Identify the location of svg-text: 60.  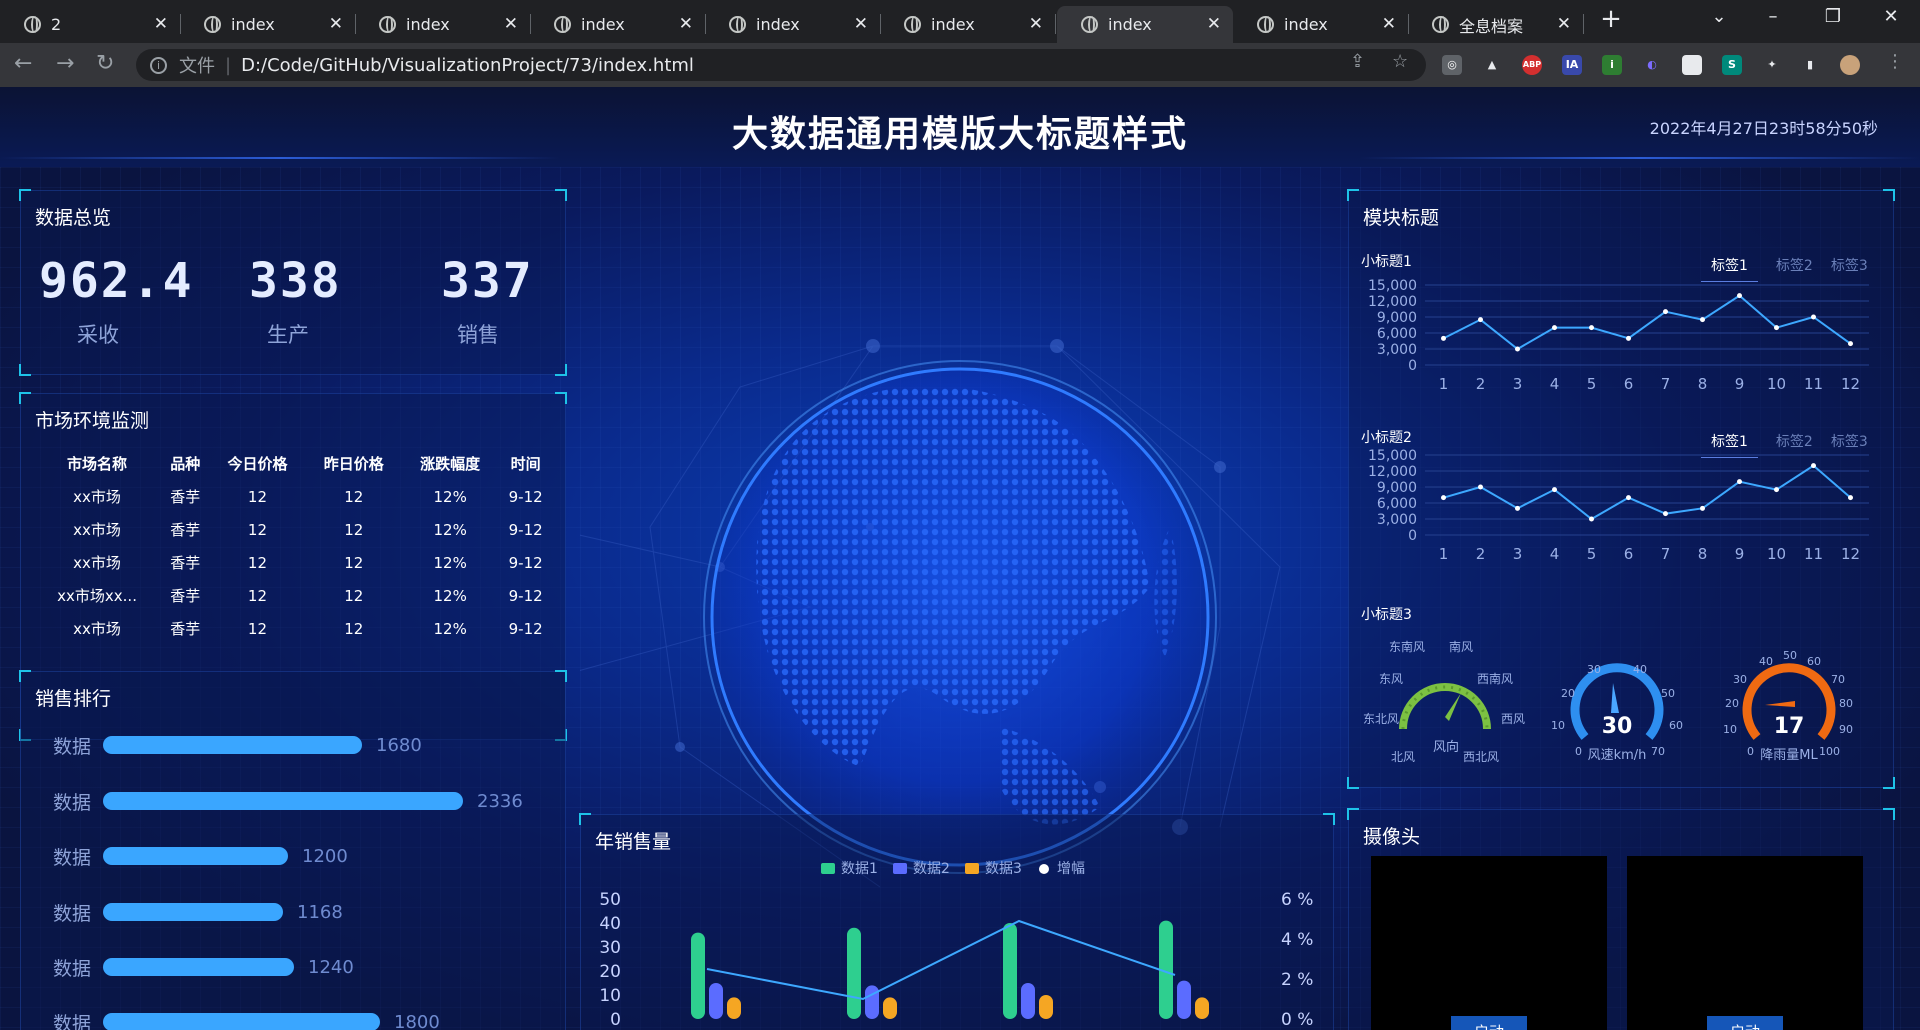
(1814, 661).